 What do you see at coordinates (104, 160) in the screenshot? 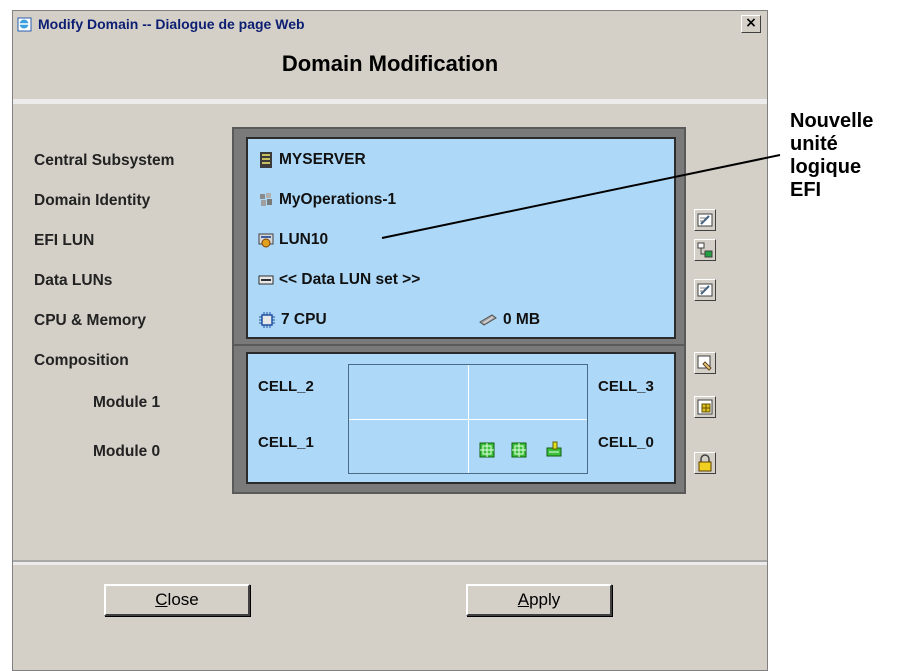
I see `label-central-subsystem: Central Subsystem` at bounding box center [104, 160].